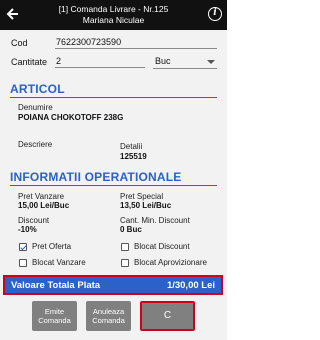  Describe the element at coordinates (215, 14) in the screenshot. I see `info-icon: i` at that location.